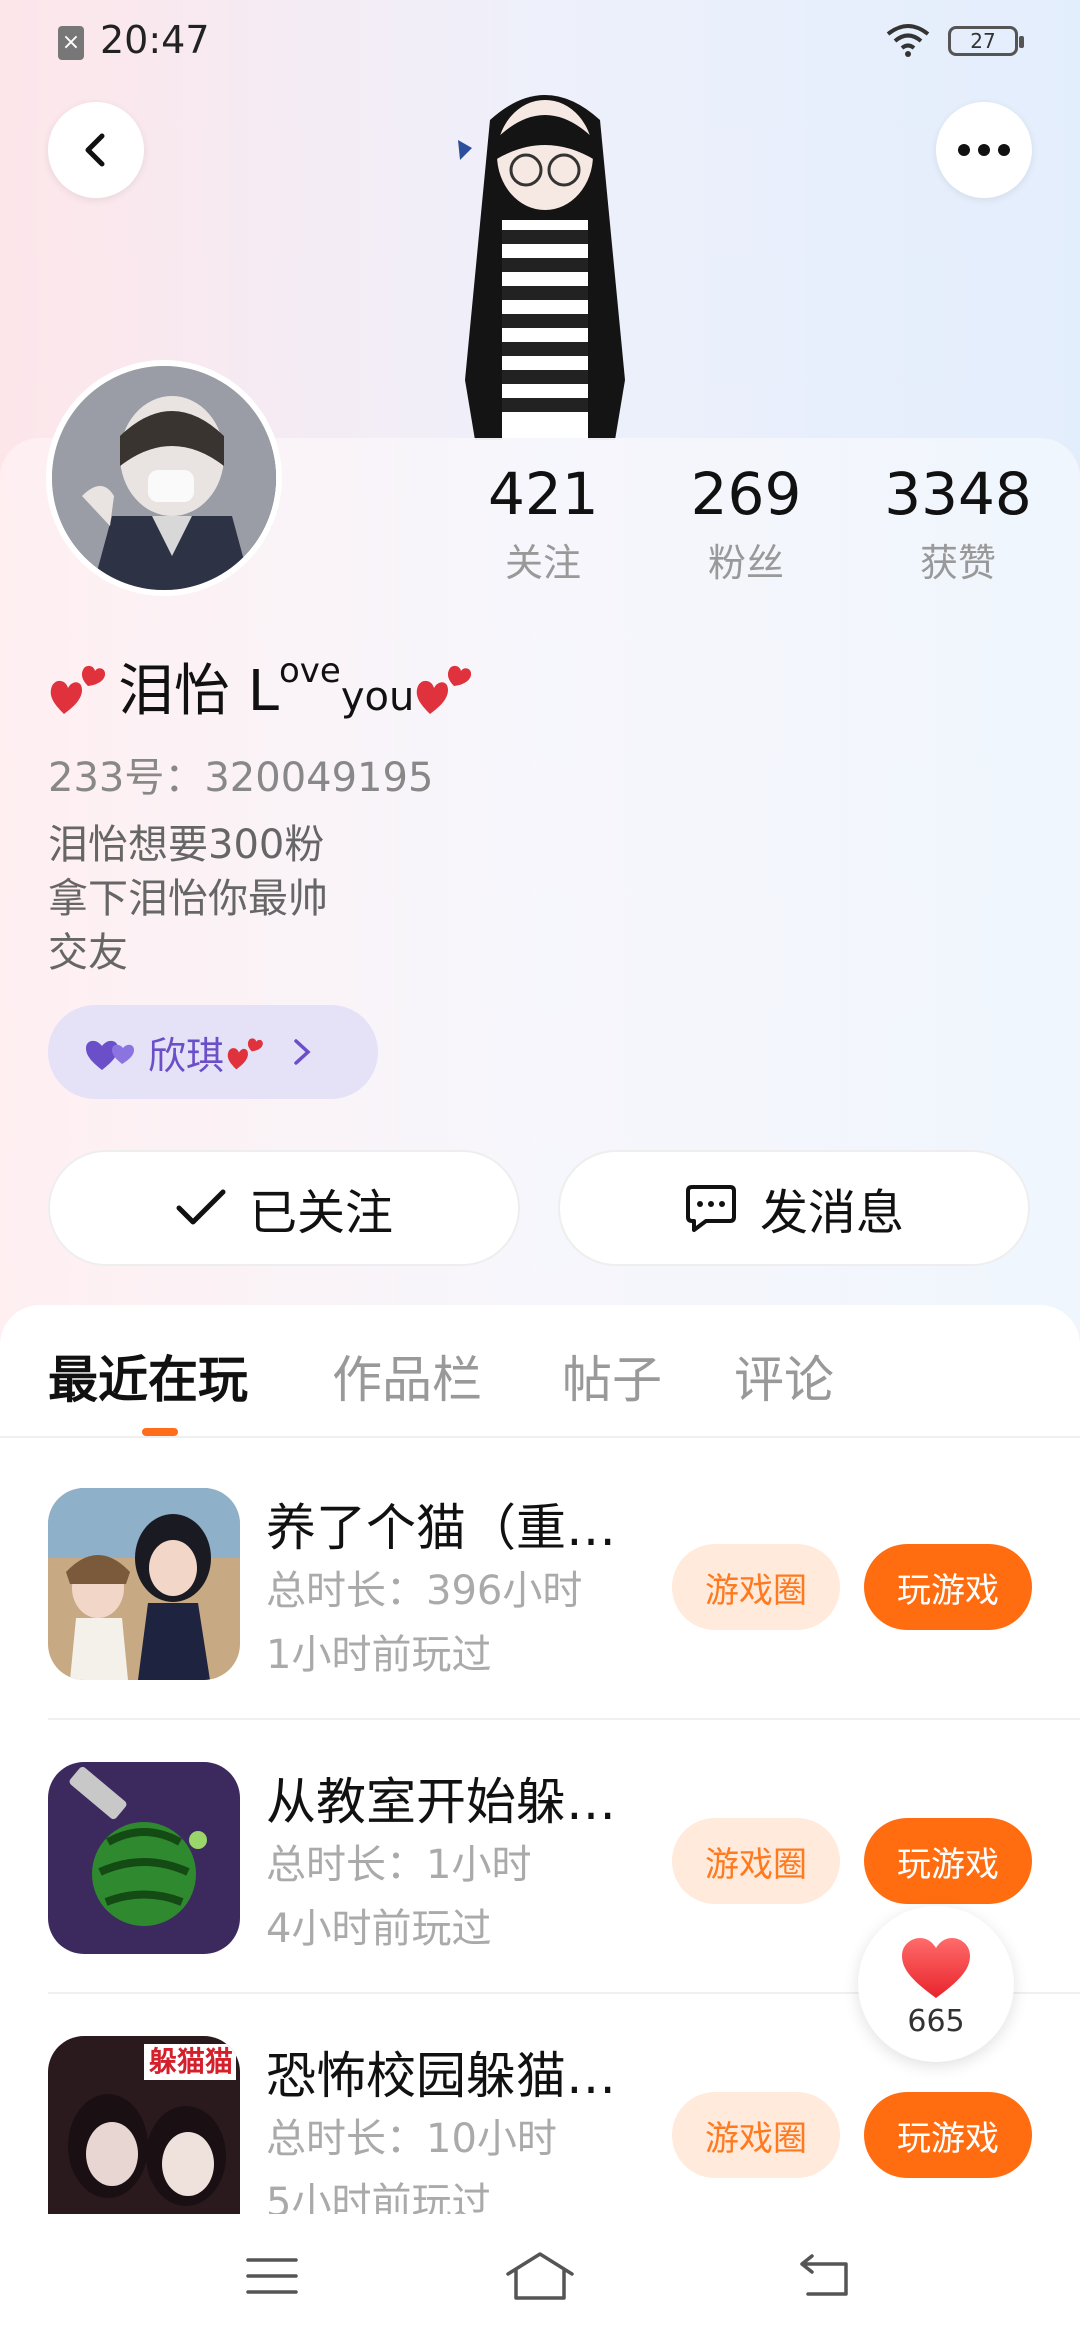  I want to click on avatar, so click(164, 478).